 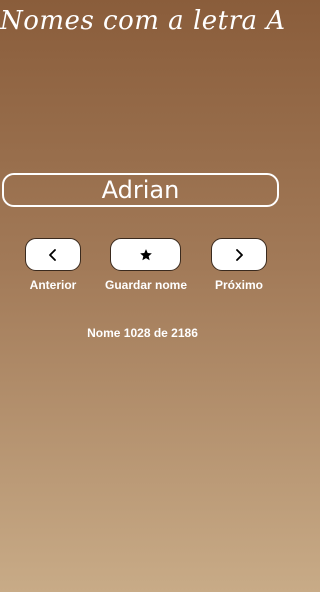 I want to click on save-name-button, so click(x=145, y=254).